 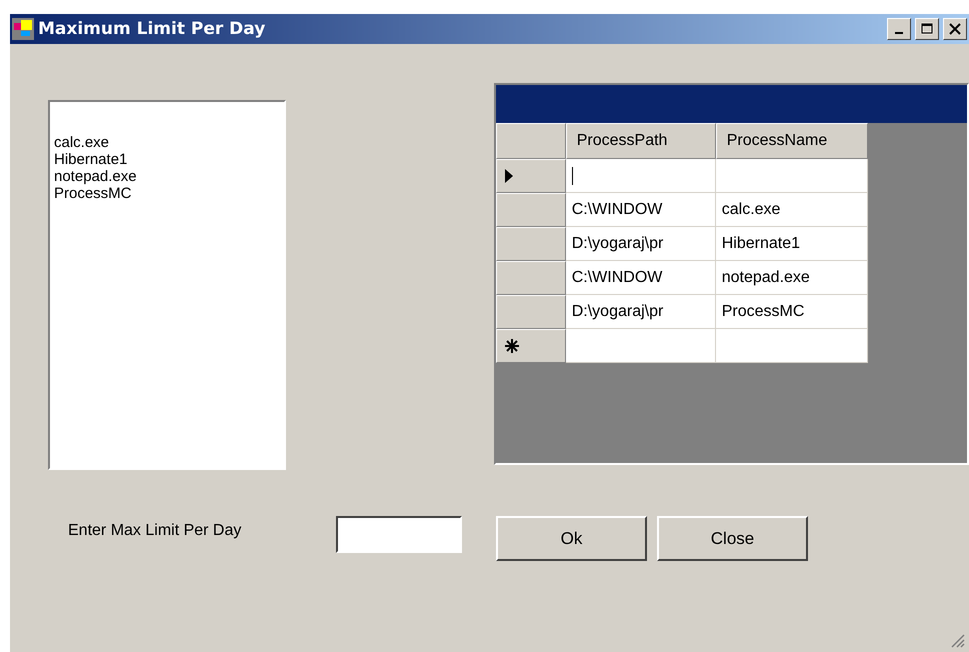 I want to click on minimize-icon, so click(x=899, y=33).